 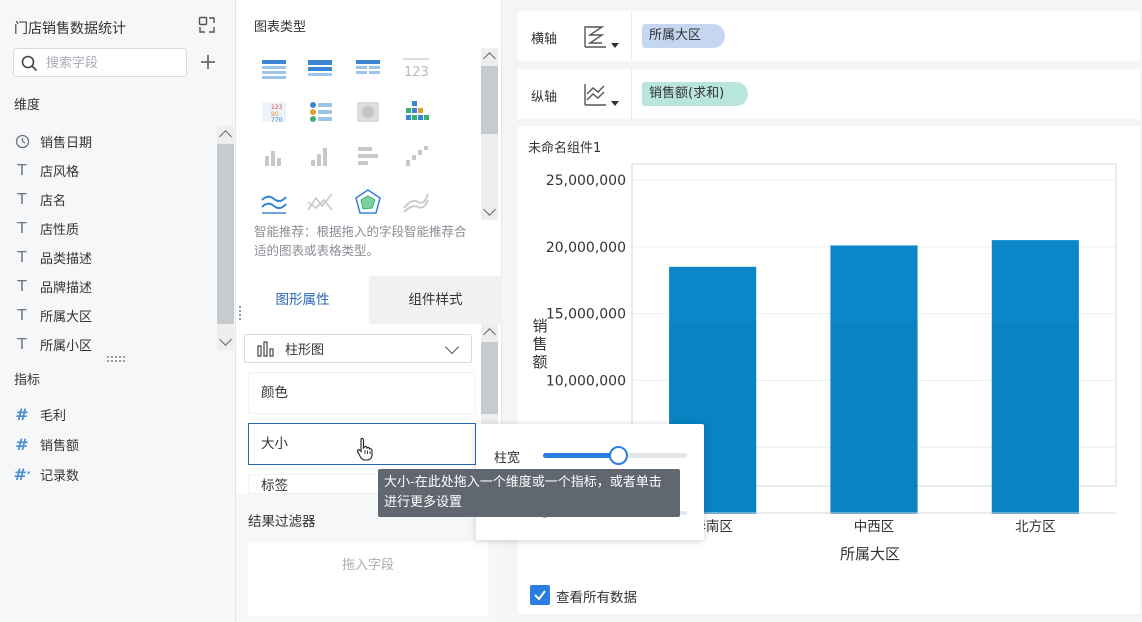 I want to click on field-item: 销售日期, so click(x=53, y=141).